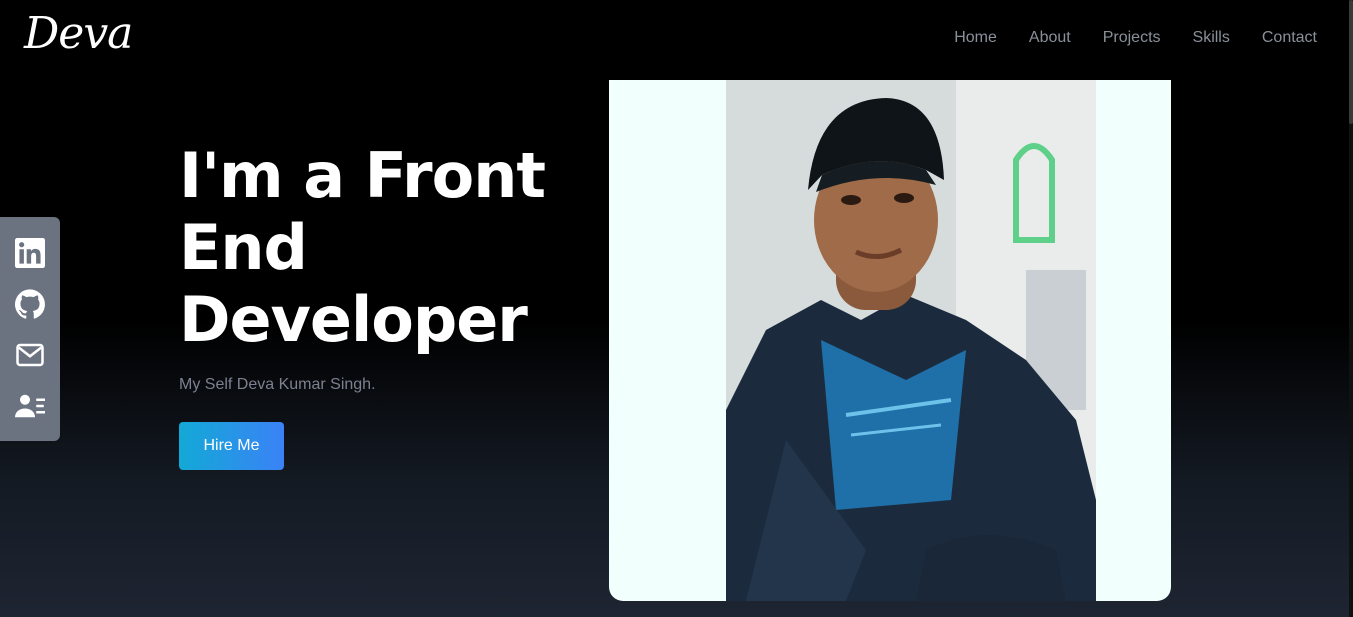 The height and width of the screenshot is (617, 1353). What do you see at coordinates (30, 329) in the screenshot?
I see `social-bar` at bounding box center [30, 329].